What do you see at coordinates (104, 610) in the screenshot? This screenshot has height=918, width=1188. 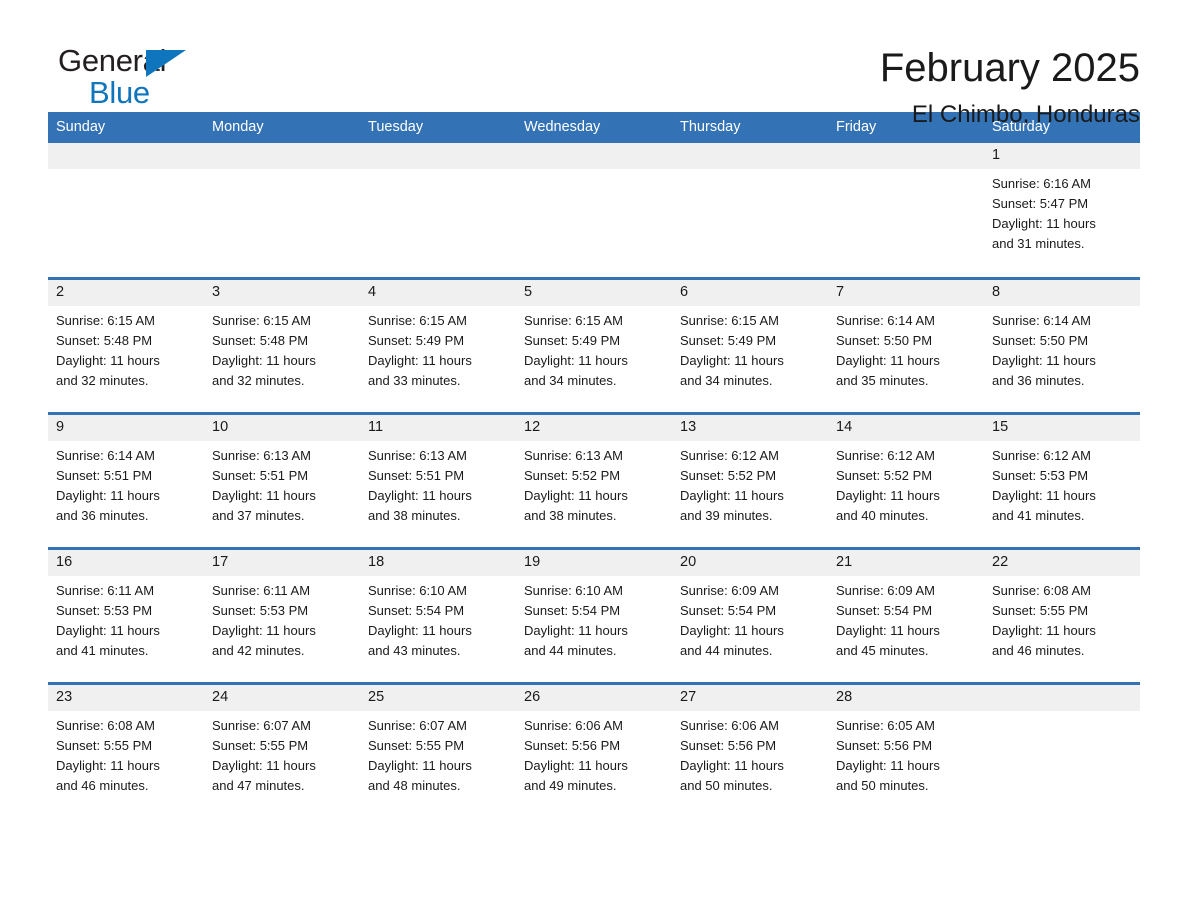 I see `detail-sunset: Sunset: 5:53 PM` at bounding box center [104, 610].